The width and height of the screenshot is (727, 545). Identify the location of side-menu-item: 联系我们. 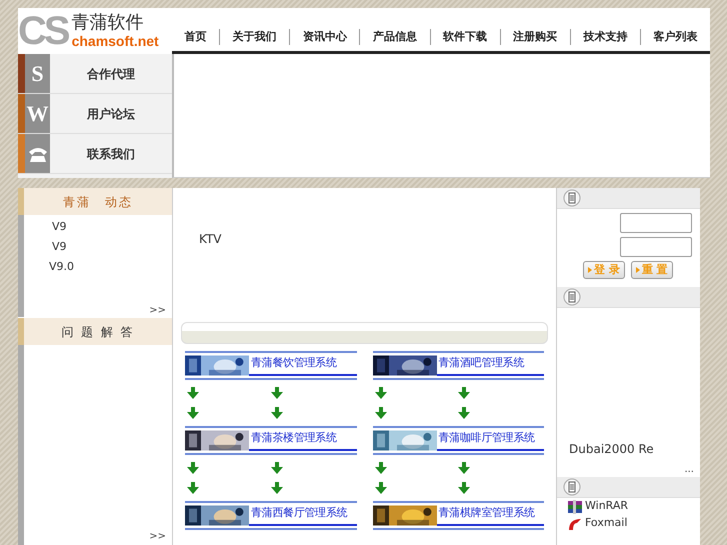
(95, 154).